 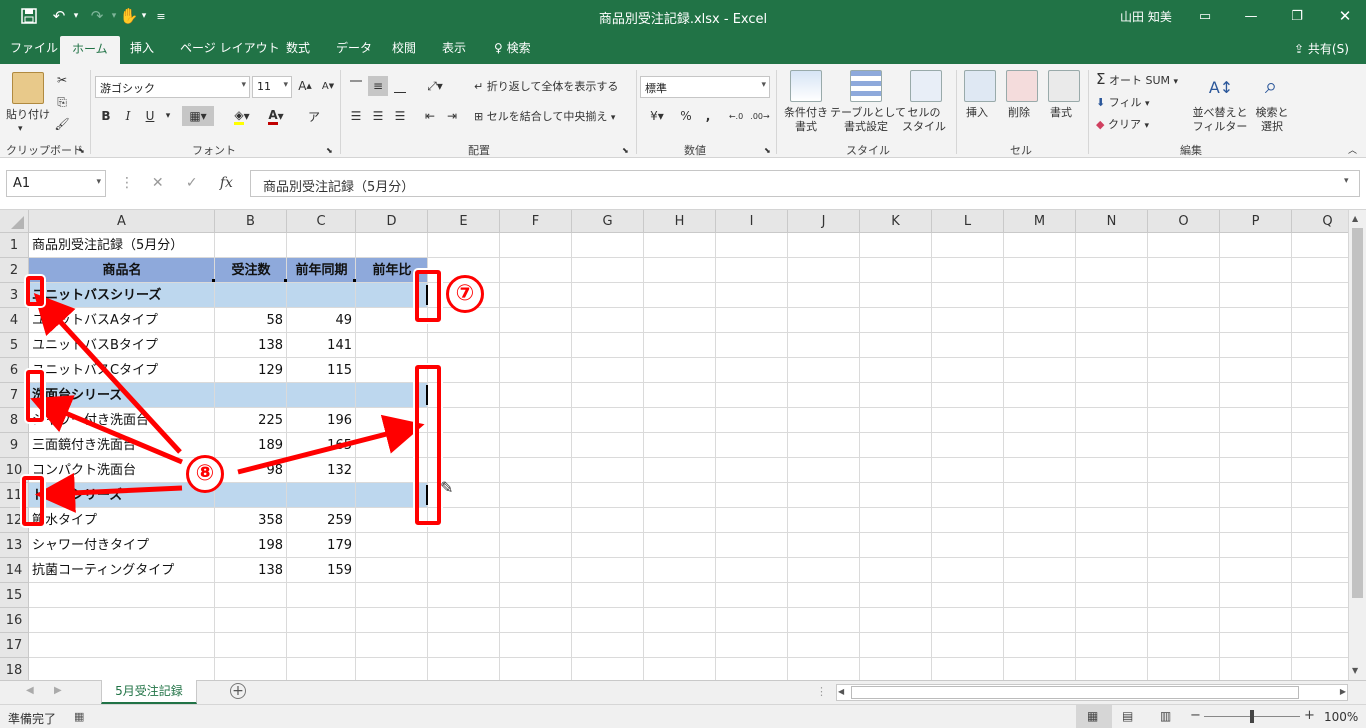 I want to click on formula-input: 商品別受注記録（5月分）, so click(x=805, y=183).